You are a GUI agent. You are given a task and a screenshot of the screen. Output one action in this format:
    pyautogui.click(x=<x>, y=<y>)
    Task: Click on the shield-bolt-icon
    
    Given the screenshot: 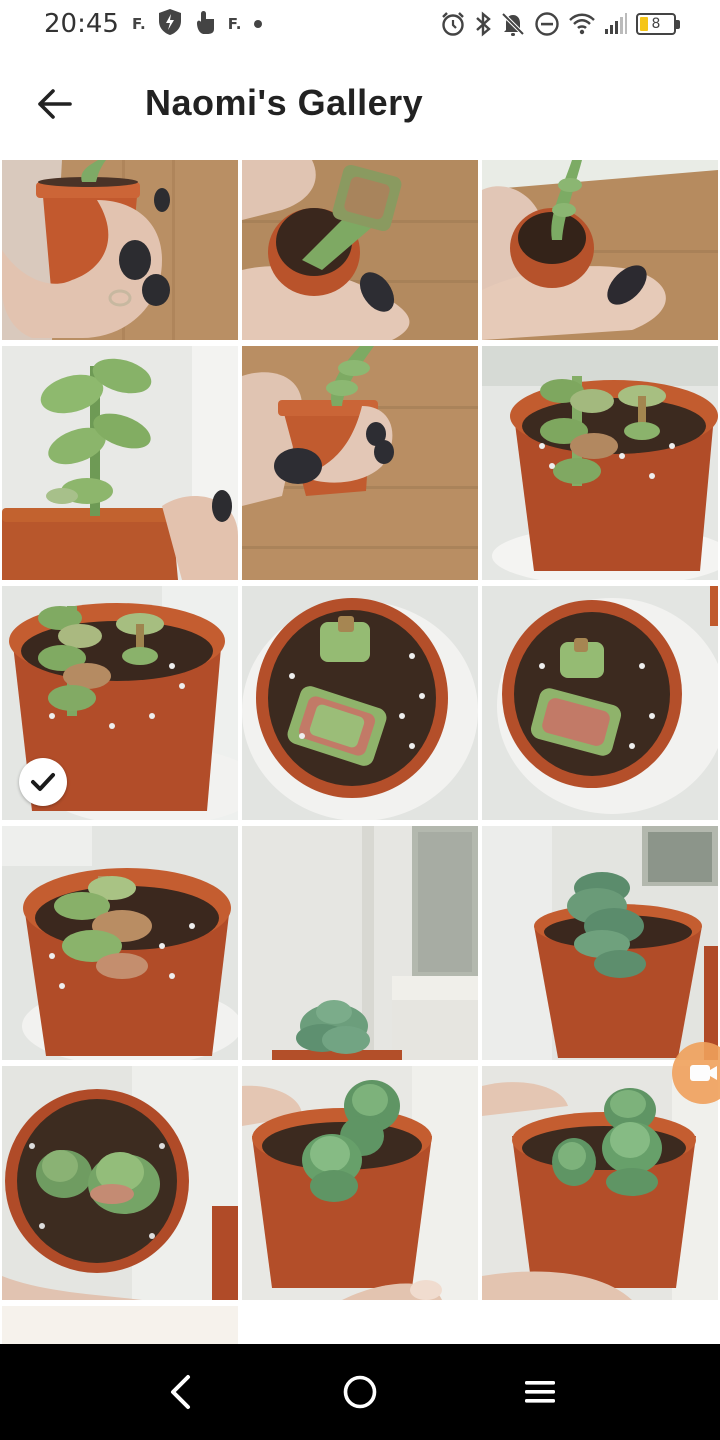 What is the action you would take?
    pyautogui.click(x=170, y=24)
    